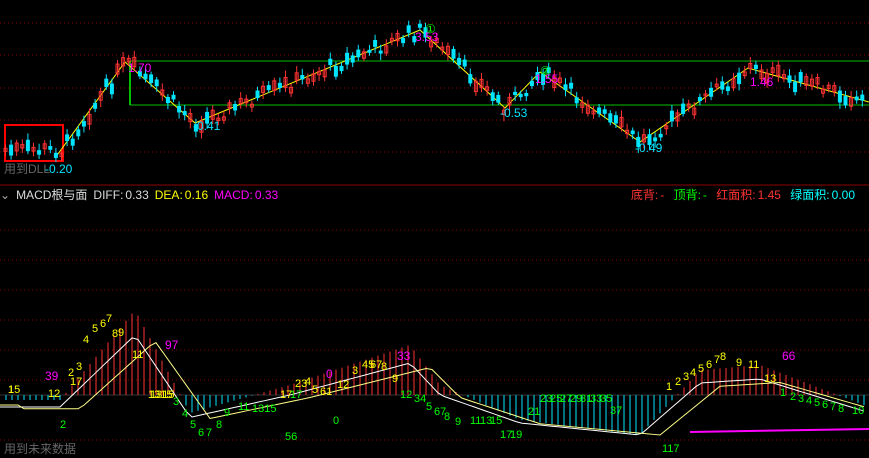 Image resolution: width=869 pixels, height=458 pixels. I want to click on bottom-div-value: -, so click(662, 195).